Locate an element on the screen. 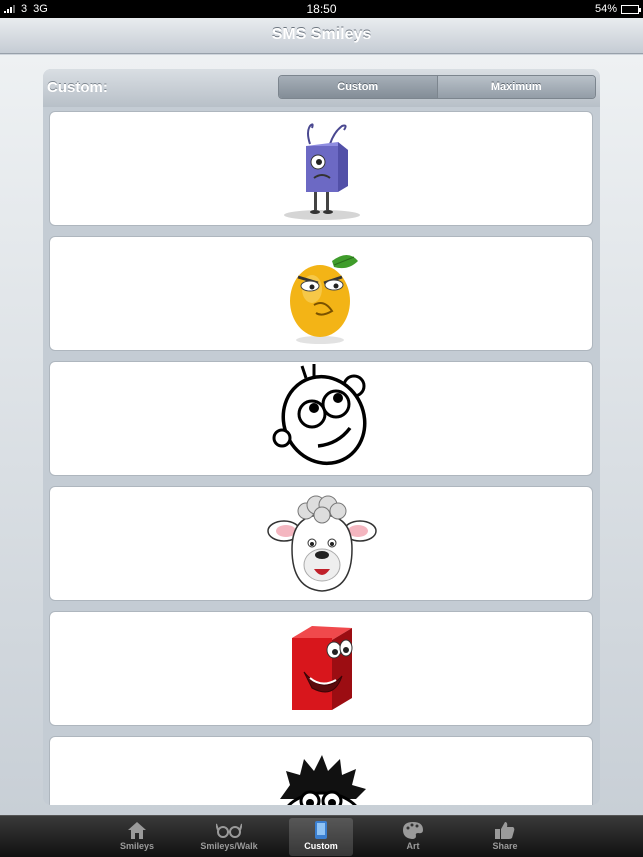 The width and height of the screenshot is (643, 857). palette-icon is located at coordinates (413, 830).